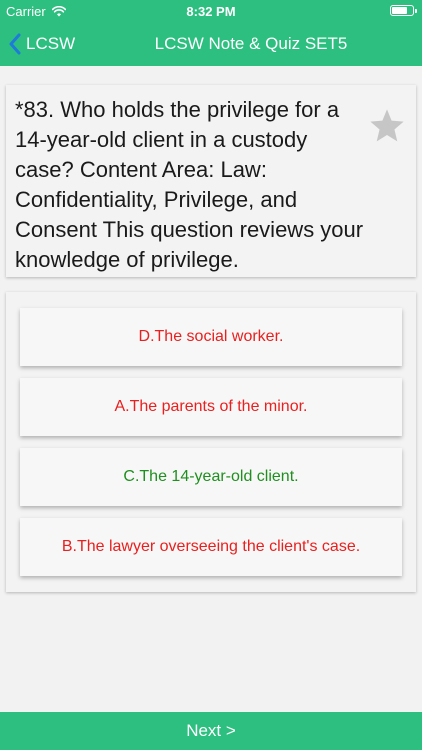 The height and width of the screenshot is (750, 422). I want to click on star-icon, so click(387, 126).